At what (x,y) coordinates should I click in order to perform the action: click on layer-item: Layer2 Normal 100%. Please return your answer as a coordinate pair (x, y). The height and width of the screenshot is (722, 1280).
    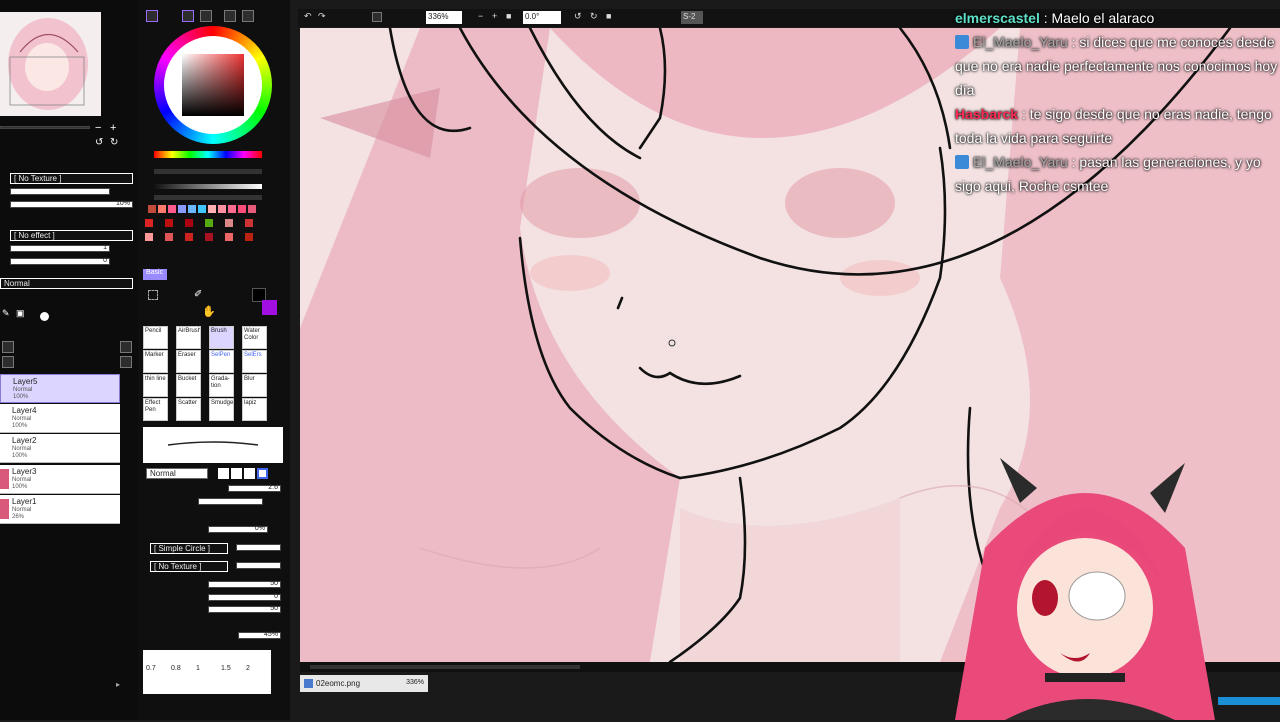
    Looking at the image, I should click on (60, 448).